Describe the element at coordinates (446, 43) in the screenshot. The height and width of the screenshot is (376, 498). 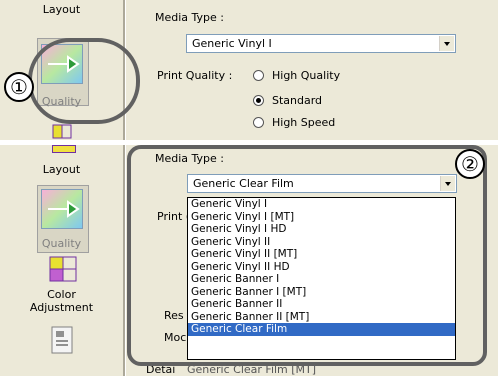
I see `chevron-down-icon` at that location.